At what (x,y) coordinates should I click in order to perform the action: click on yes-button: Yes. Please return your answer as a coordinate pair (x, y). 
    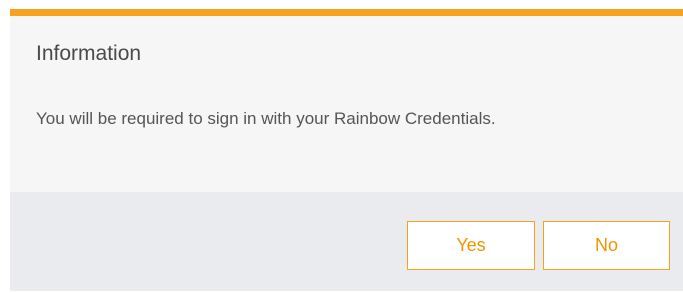
    Looking at the image, I should click on (471, 245).